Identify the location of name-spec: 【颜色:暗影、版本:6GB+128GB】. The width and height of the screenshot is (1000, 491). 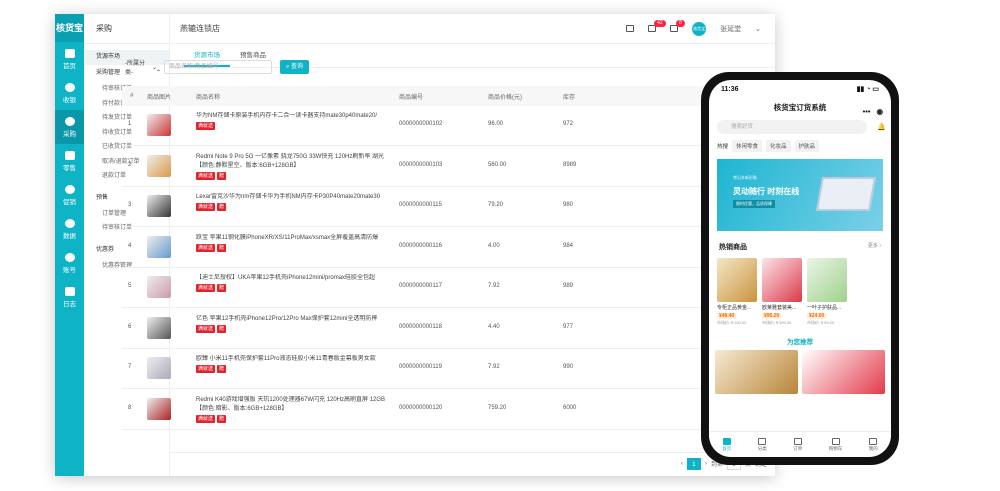
(242, 408).